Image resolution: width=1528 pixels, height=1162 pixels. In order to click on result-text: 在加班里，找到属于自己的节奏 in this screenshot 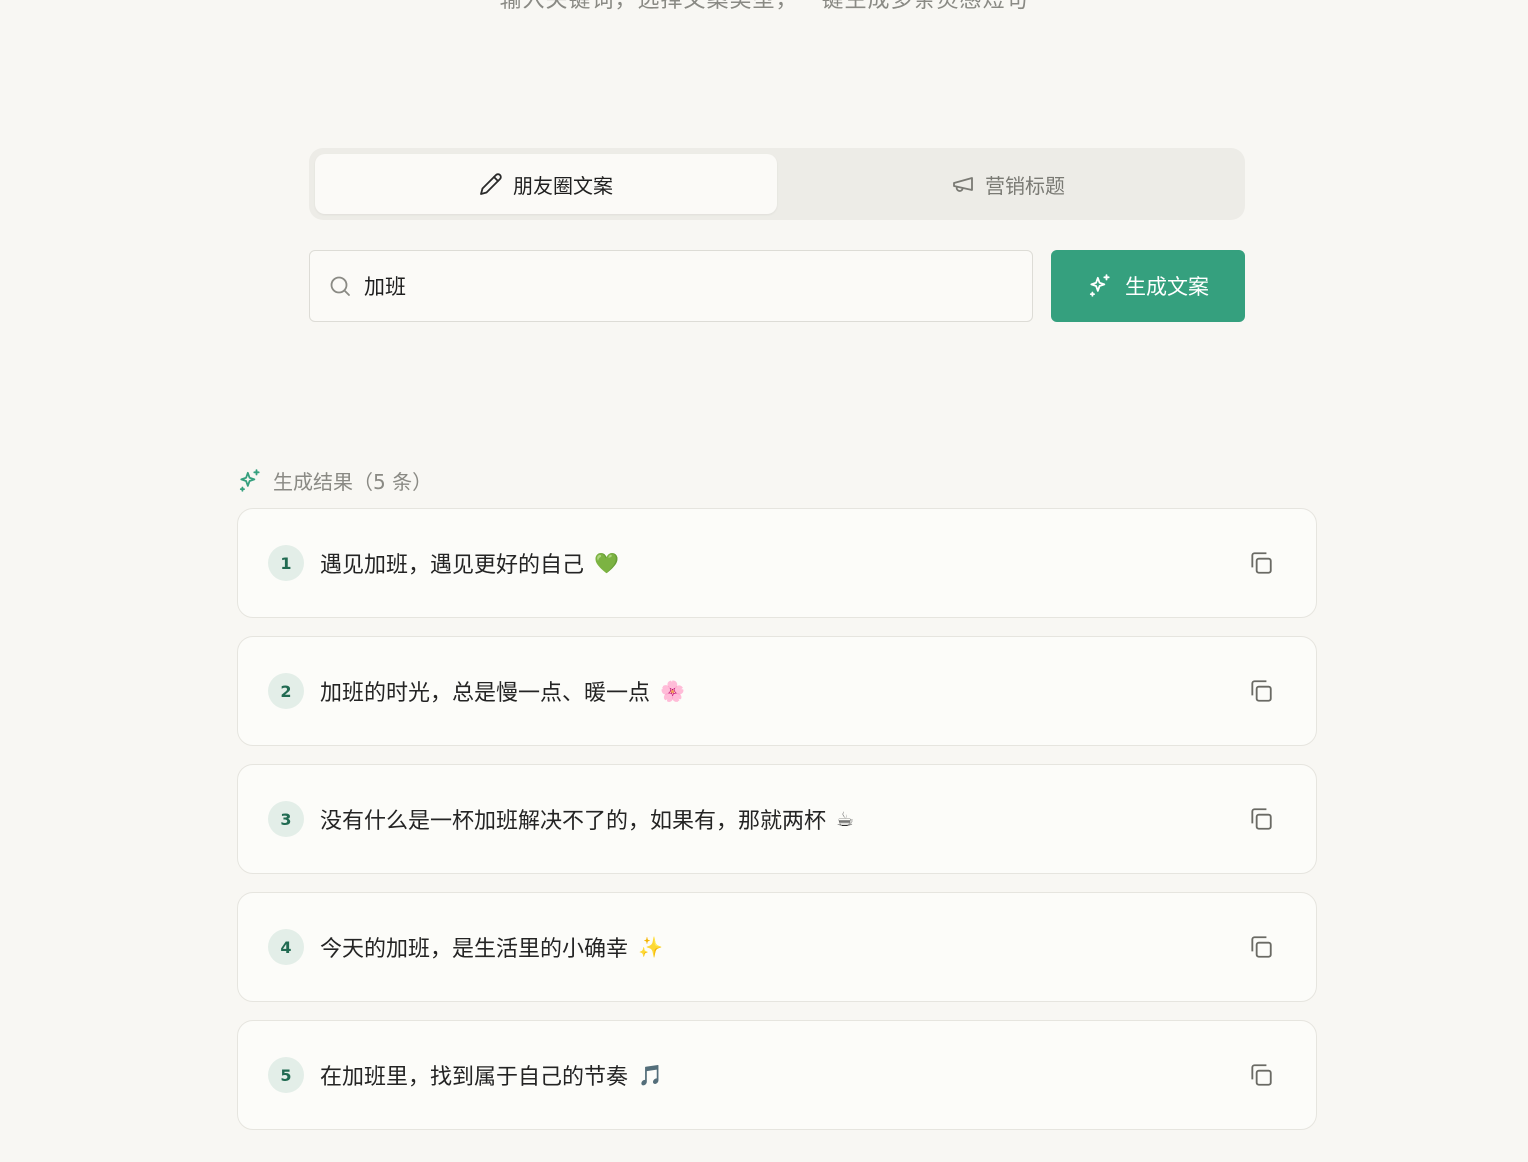, I will do `click(474, 1077)`.